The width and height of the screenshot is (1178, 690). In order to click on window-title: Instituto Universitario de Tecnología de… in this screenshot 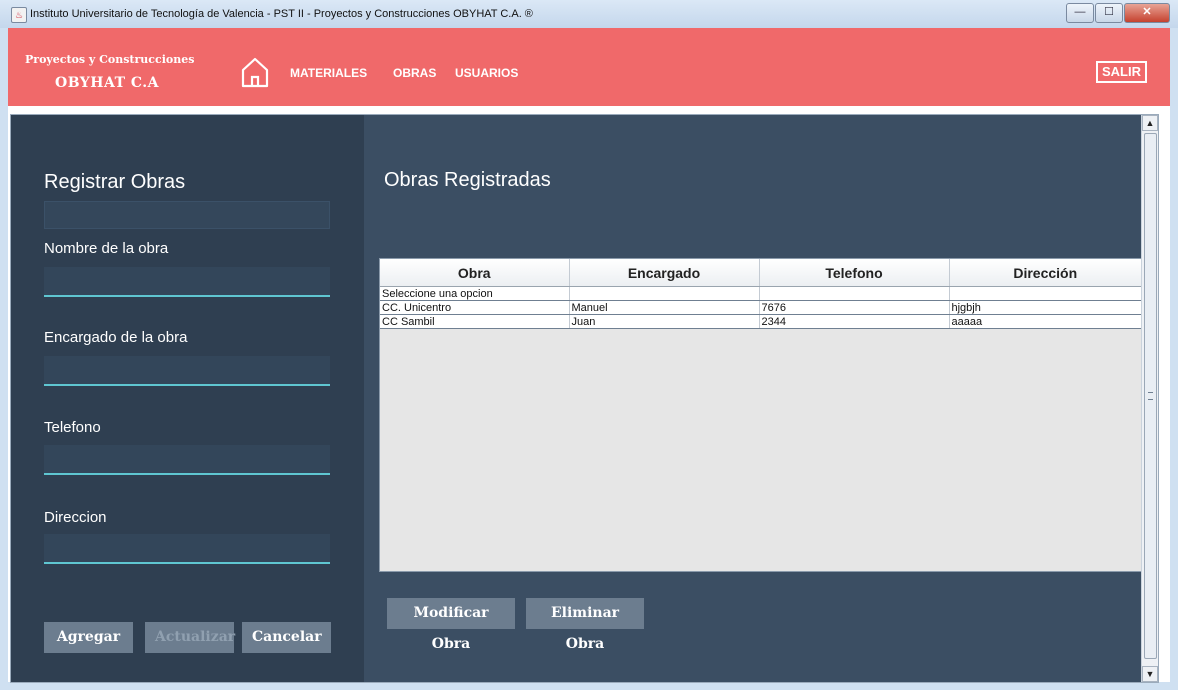, I will do `click(281, 14)`.